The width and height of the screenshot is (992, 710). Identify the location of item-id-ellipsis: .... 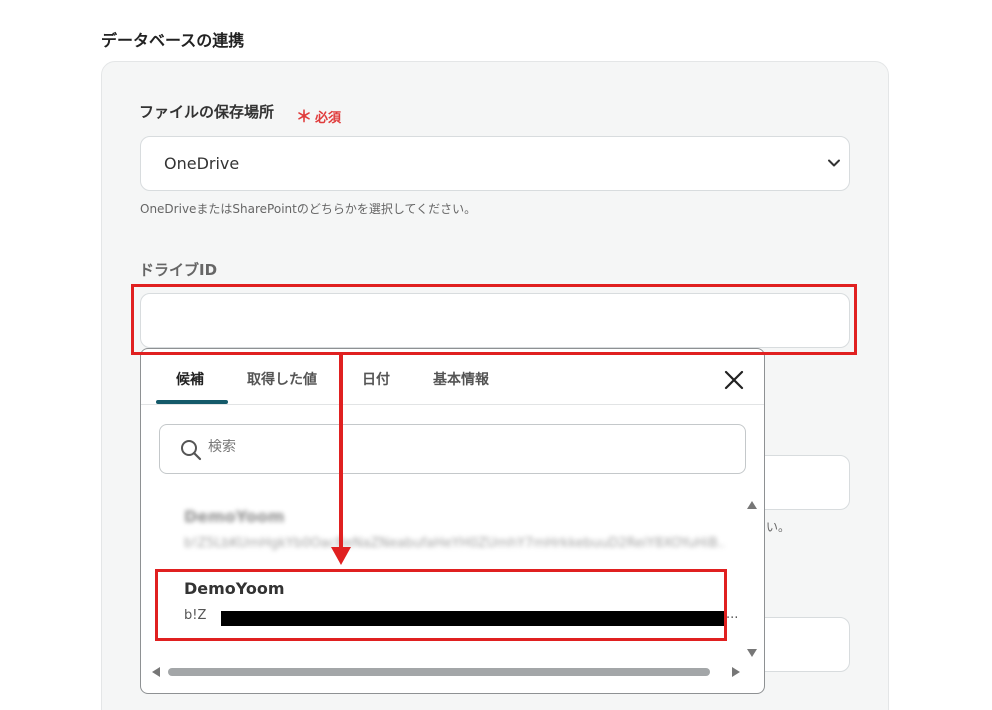
(732, 614).